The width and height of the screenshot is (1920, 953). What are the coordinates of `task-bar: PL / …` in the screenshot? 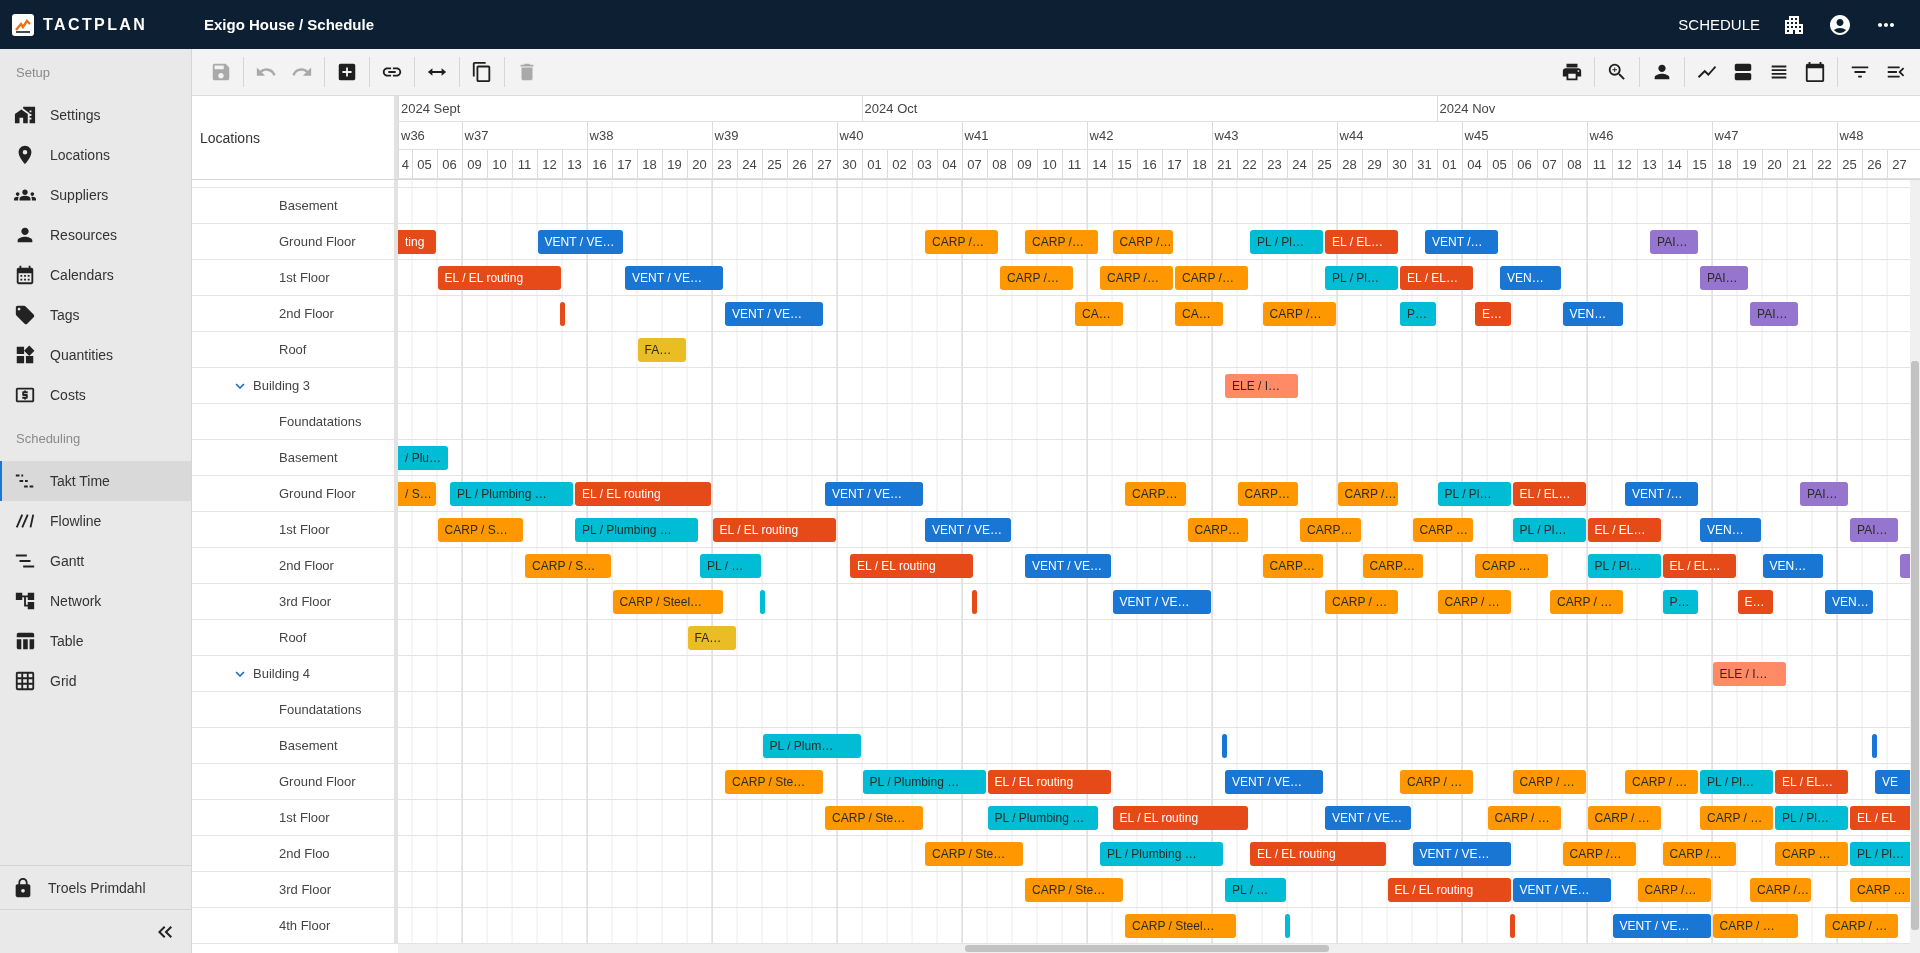 It's located at (1255, 890).